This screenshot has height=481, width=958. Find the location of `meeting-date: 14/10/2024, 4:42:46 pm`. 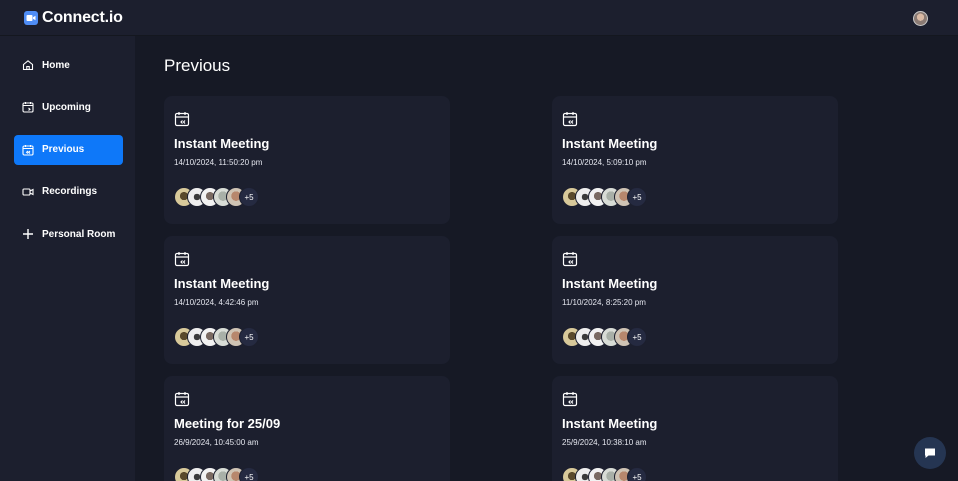

meeting-date: 14/10/2024, 4:42:46 pm is located at coordinates (216, 302).